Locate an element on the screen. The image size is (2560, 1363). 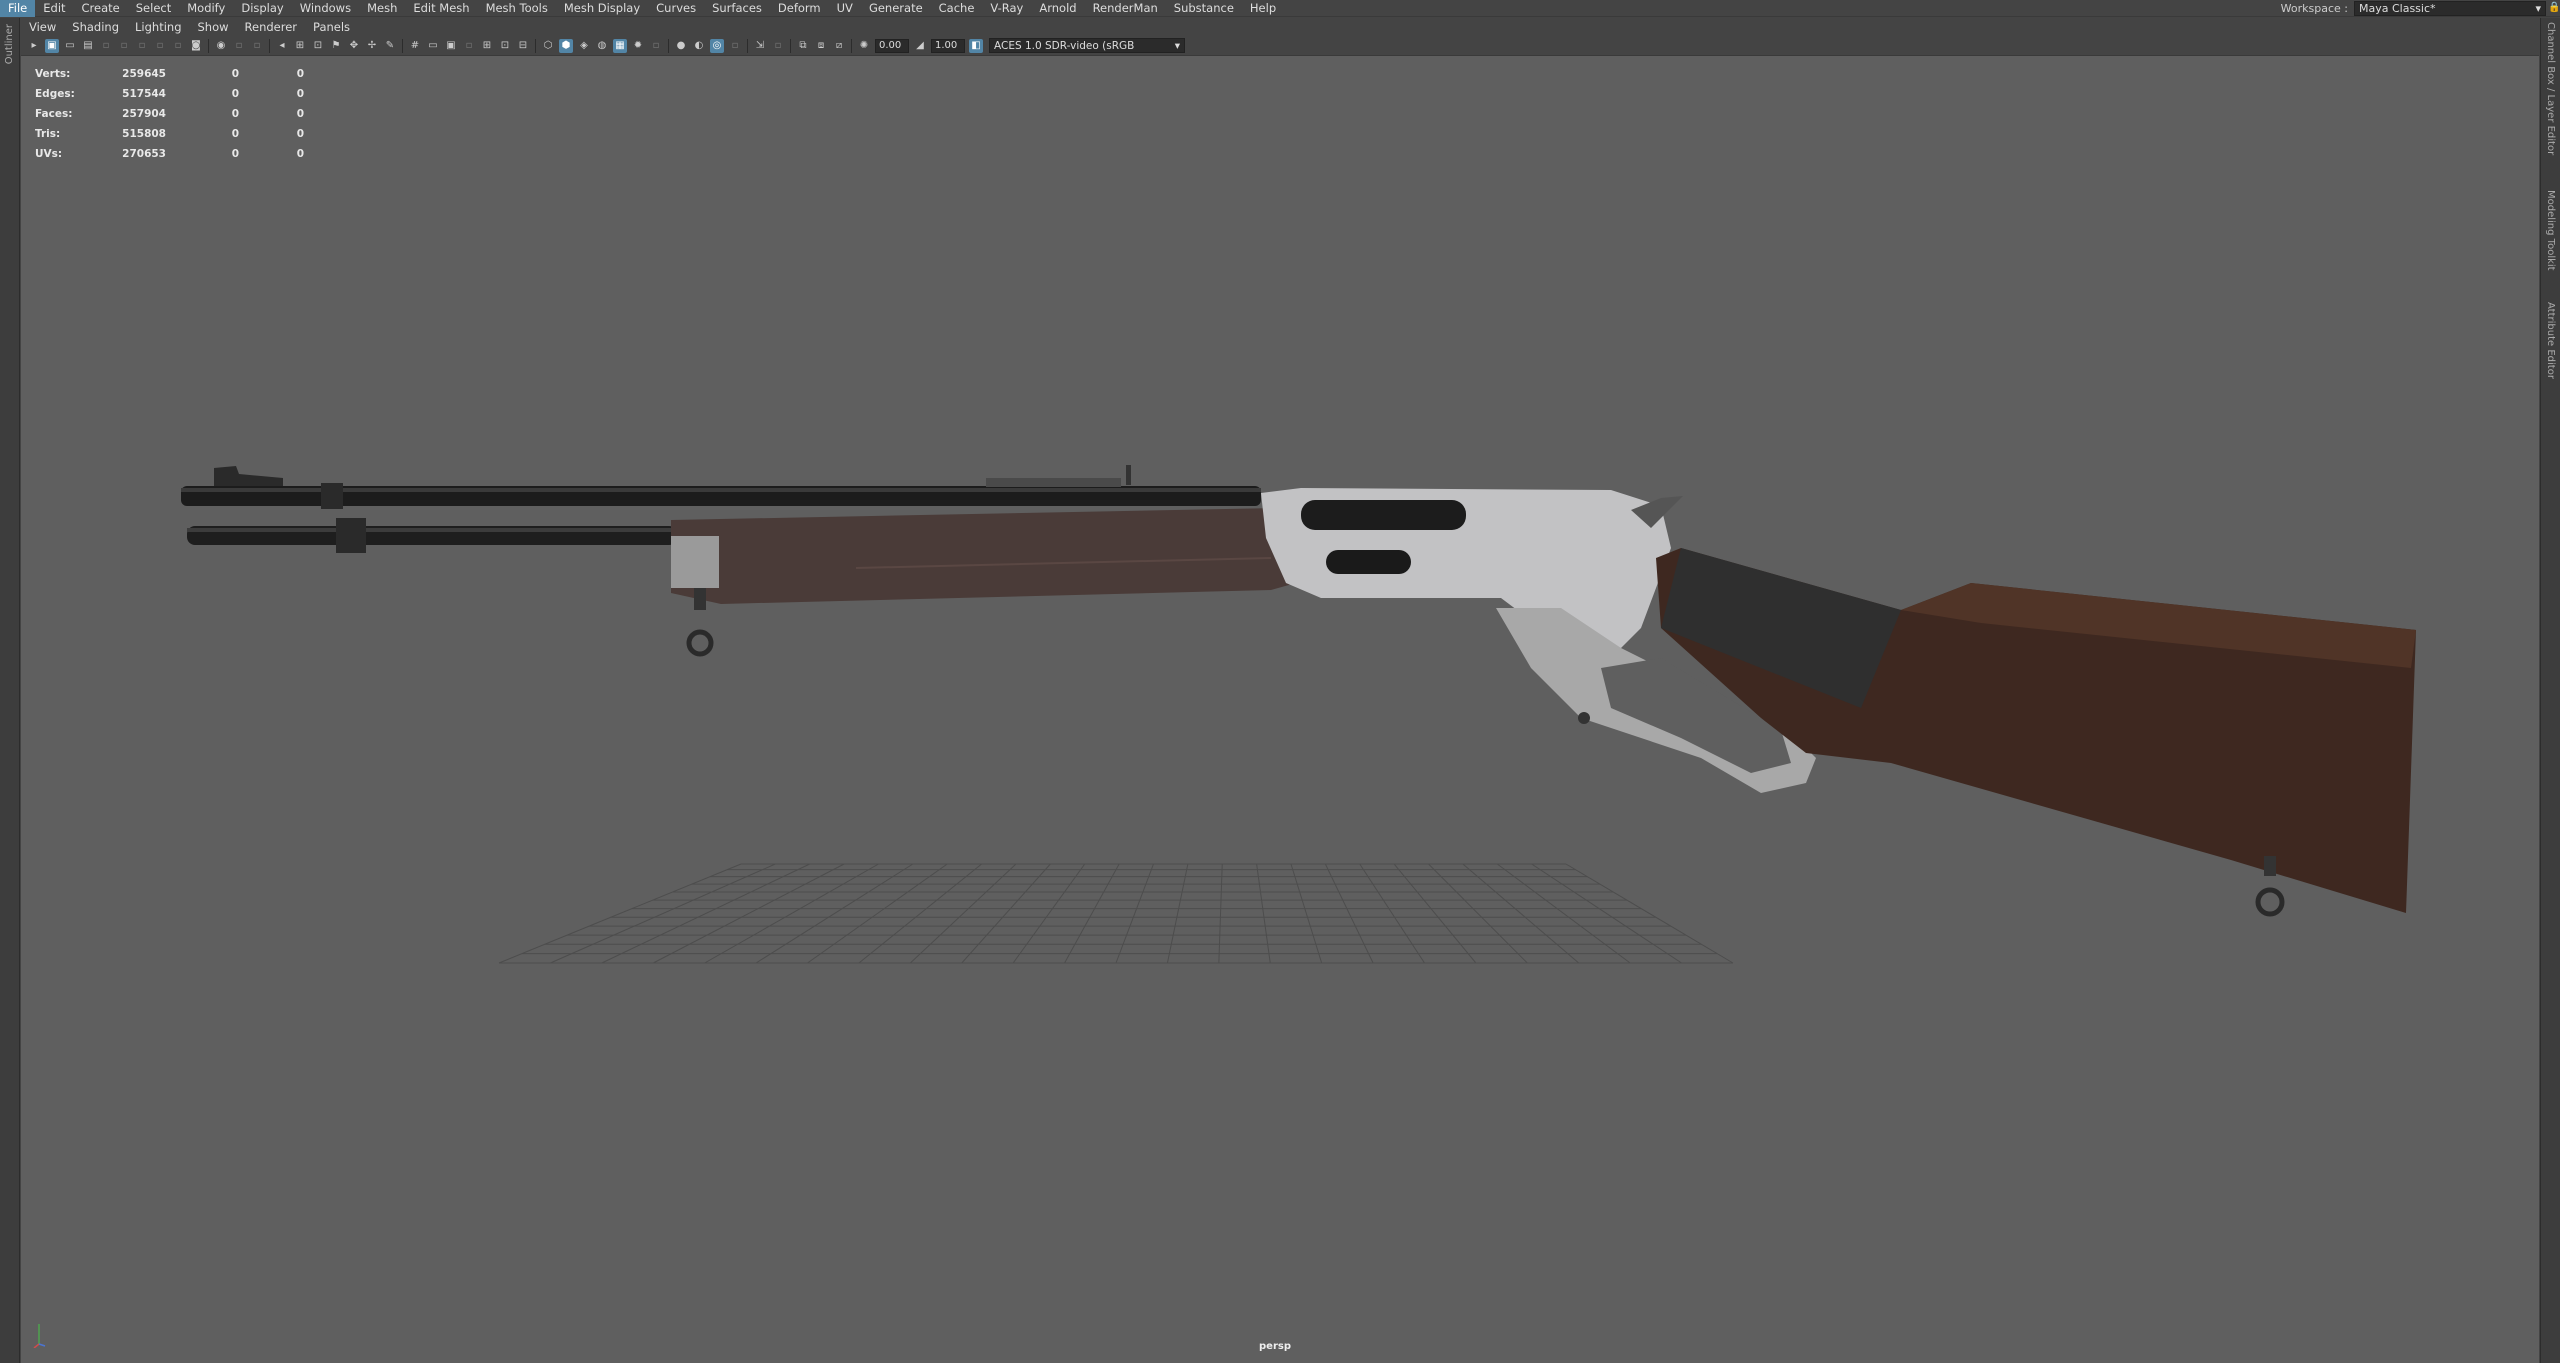
ground-grid is located at coordinates (1116, 913).